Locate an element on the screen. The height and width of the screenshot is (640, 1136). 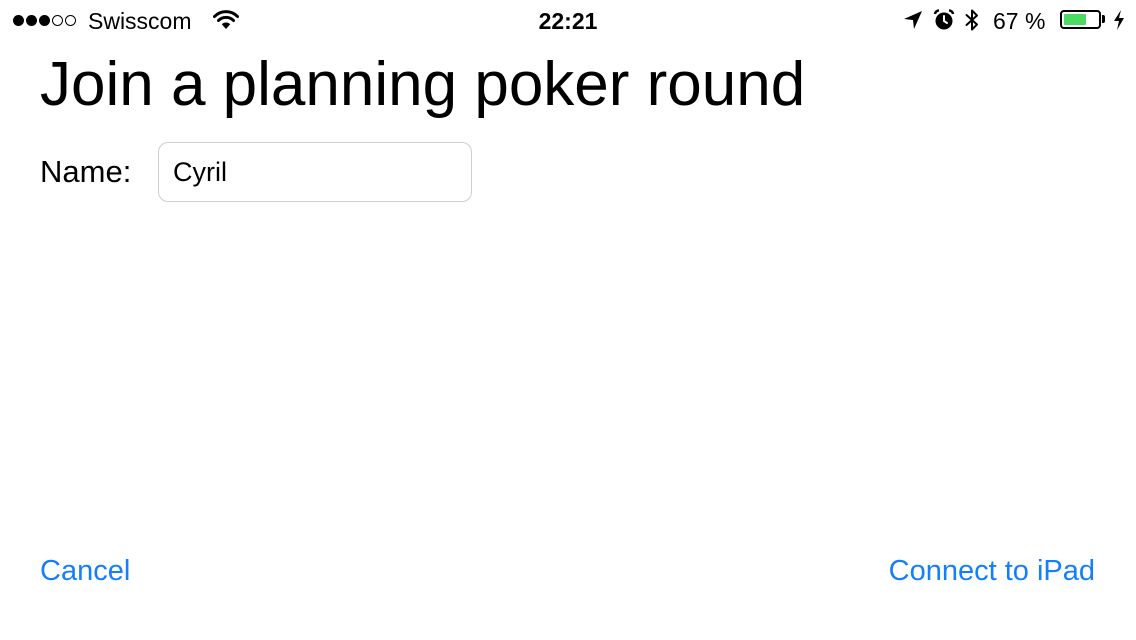
name-label: Name: is located at coordinates (86, 171).